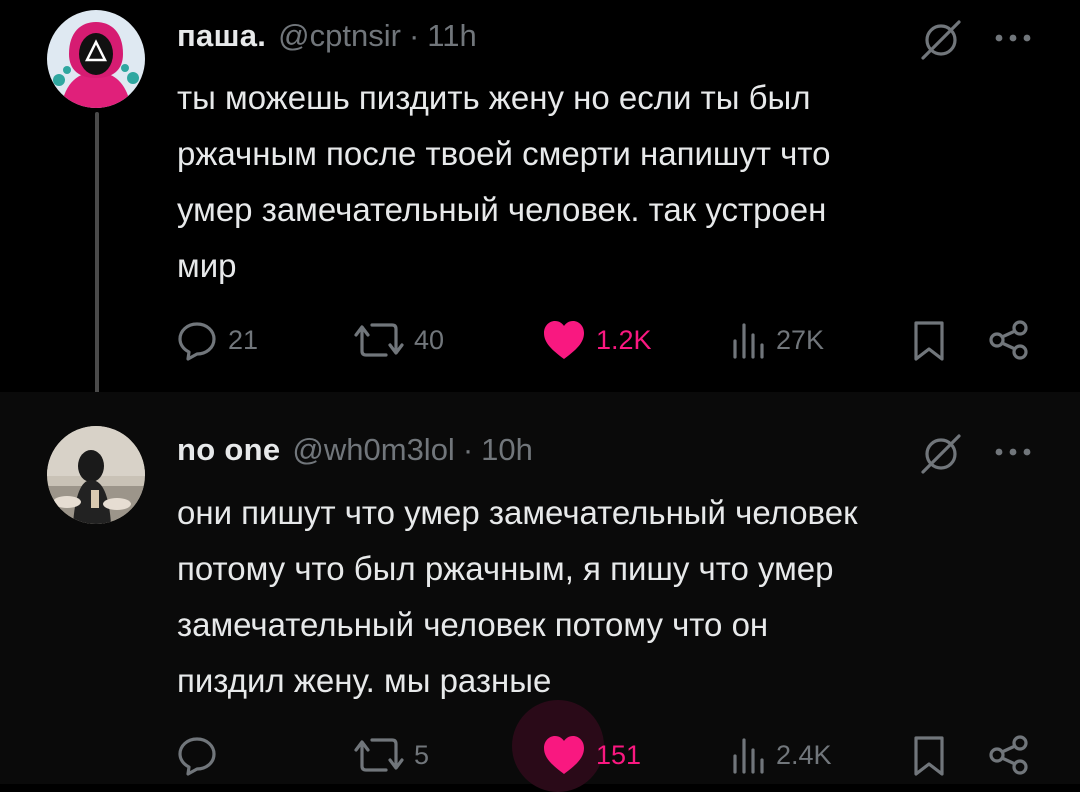  Describe the element at coordinates (800, 339) in the screenshot. I see `views-count: 27K` at that location.